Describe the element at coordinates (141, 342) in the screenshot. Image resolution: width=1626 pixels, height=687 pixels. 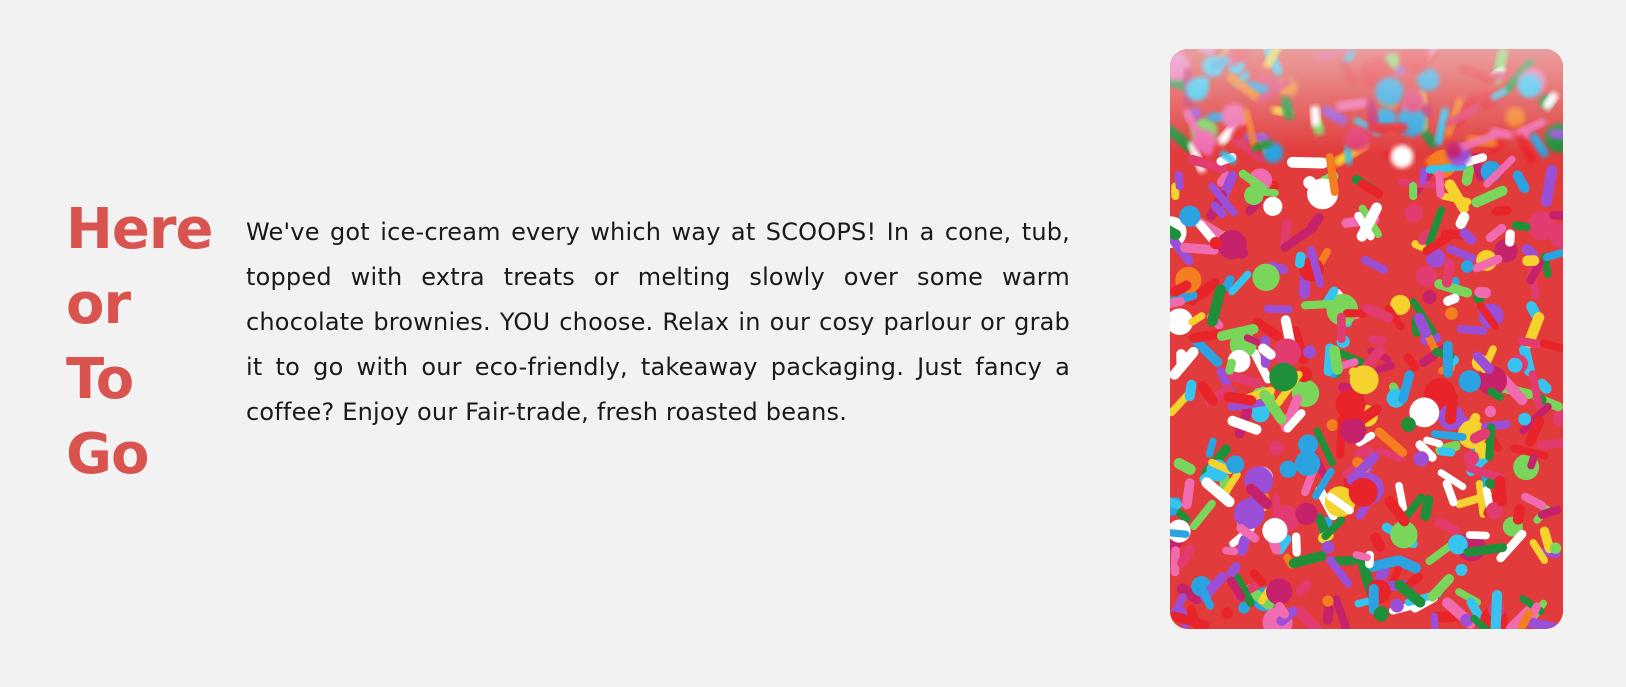
I see `section-heading: Here or To Go` at that location.